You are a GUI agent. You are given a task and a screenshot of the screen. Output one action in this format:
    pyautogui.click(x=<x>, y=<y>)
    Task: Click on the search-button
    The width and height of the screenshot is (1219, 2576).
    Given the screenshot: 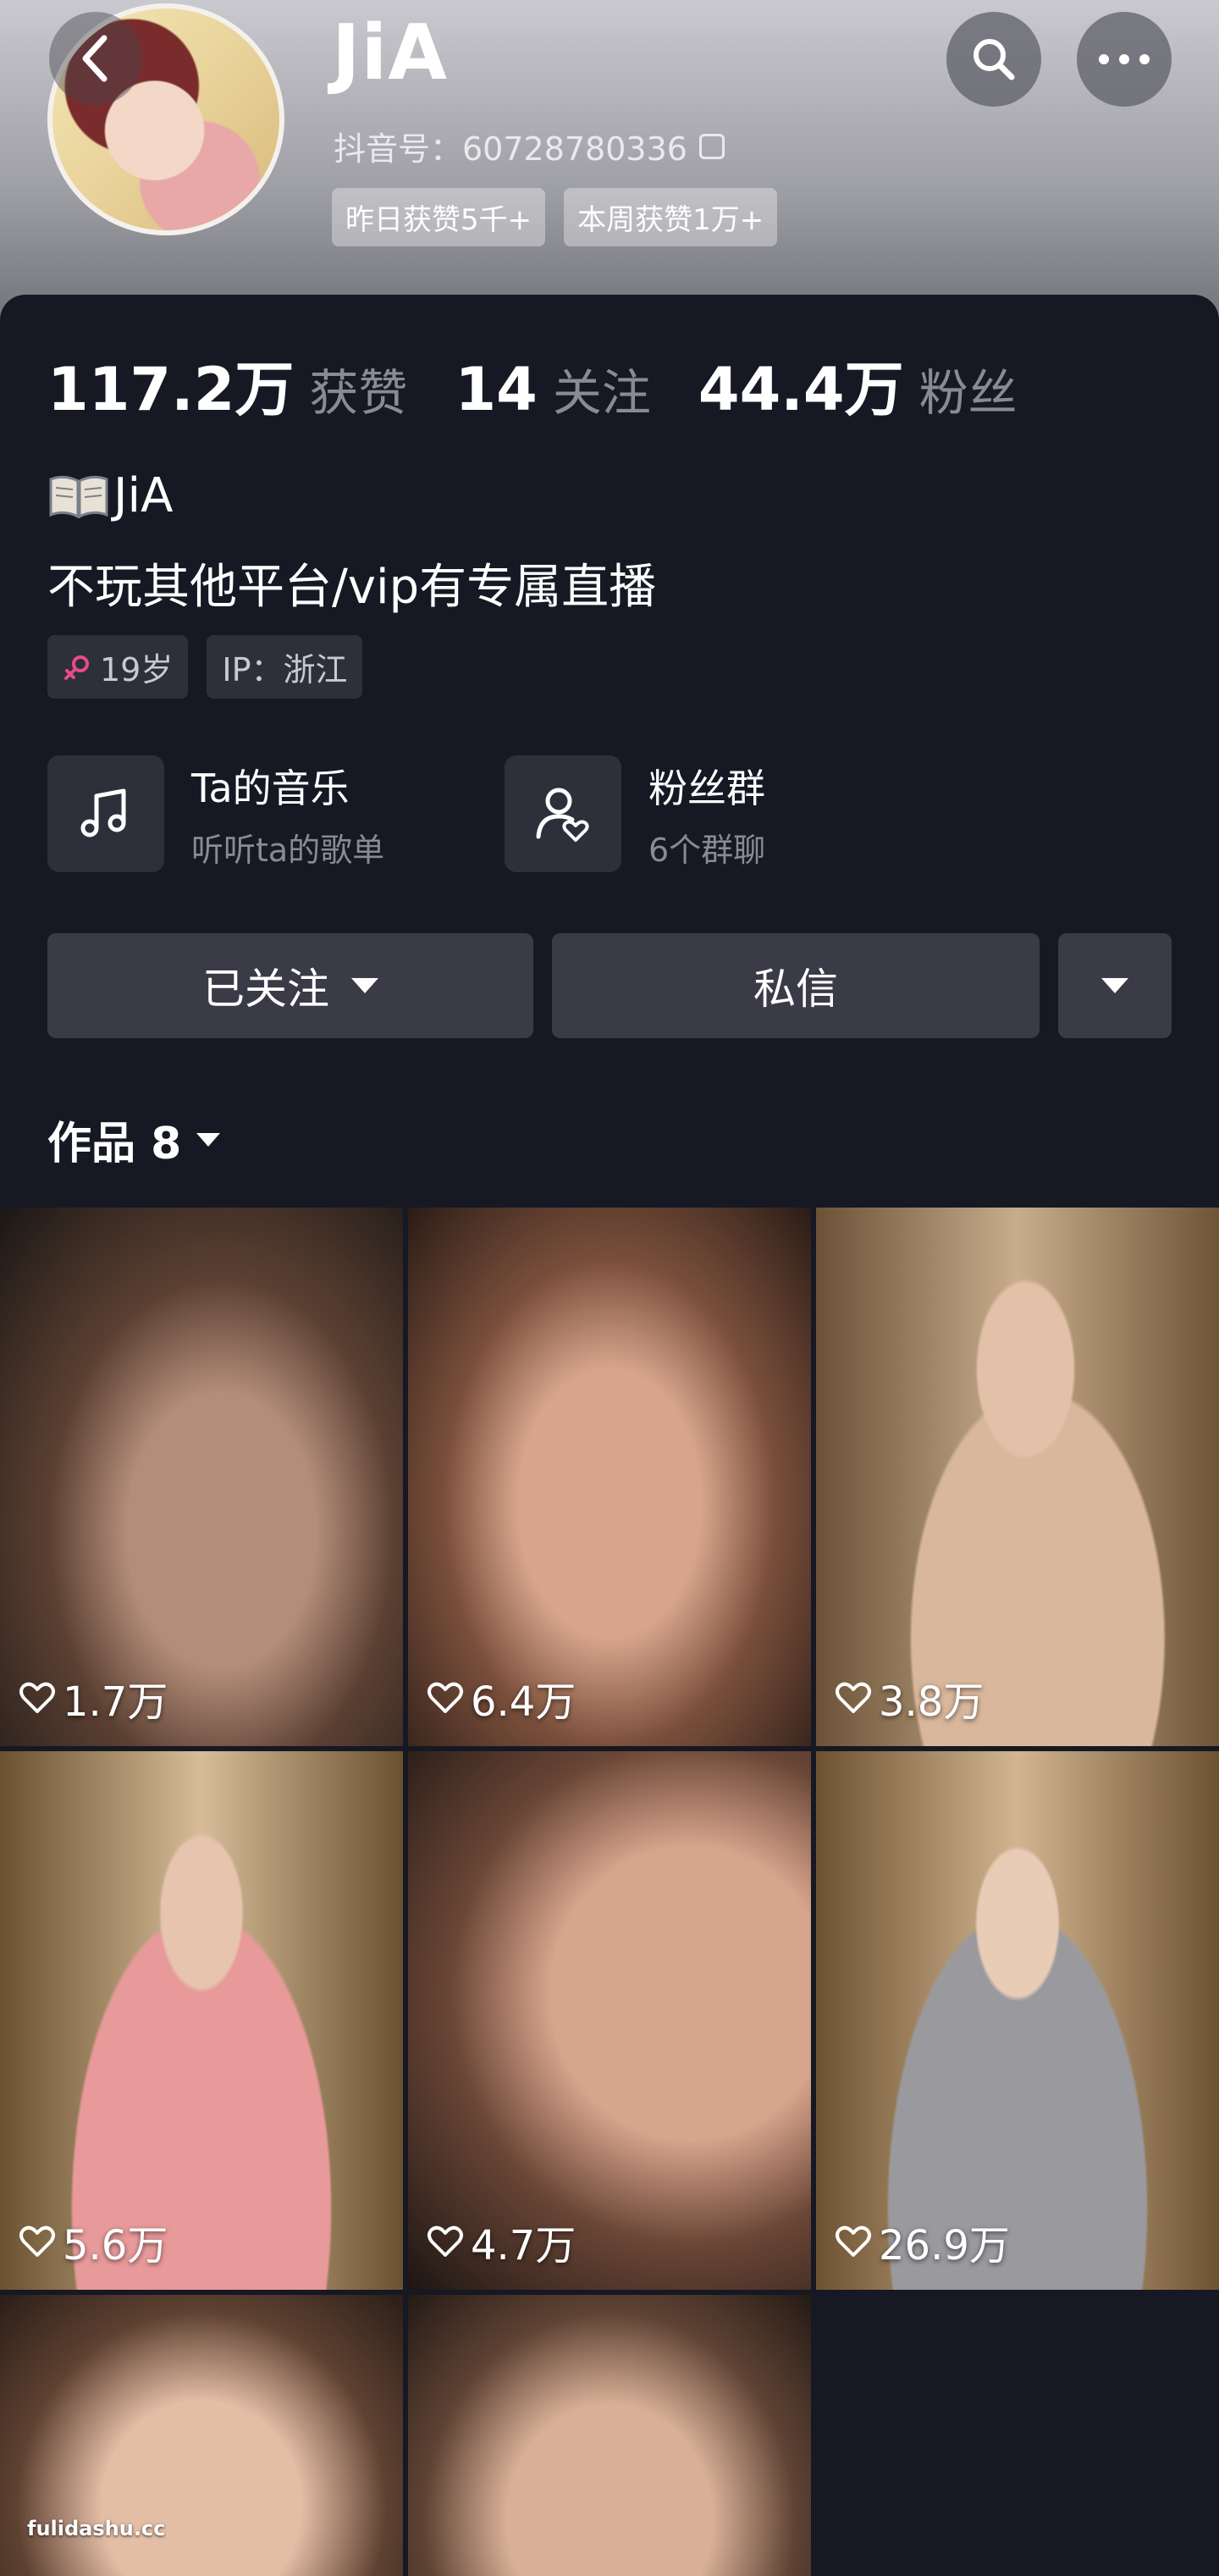 What is the action you would take?
    pyautogui.click(x=993, y=59)
    